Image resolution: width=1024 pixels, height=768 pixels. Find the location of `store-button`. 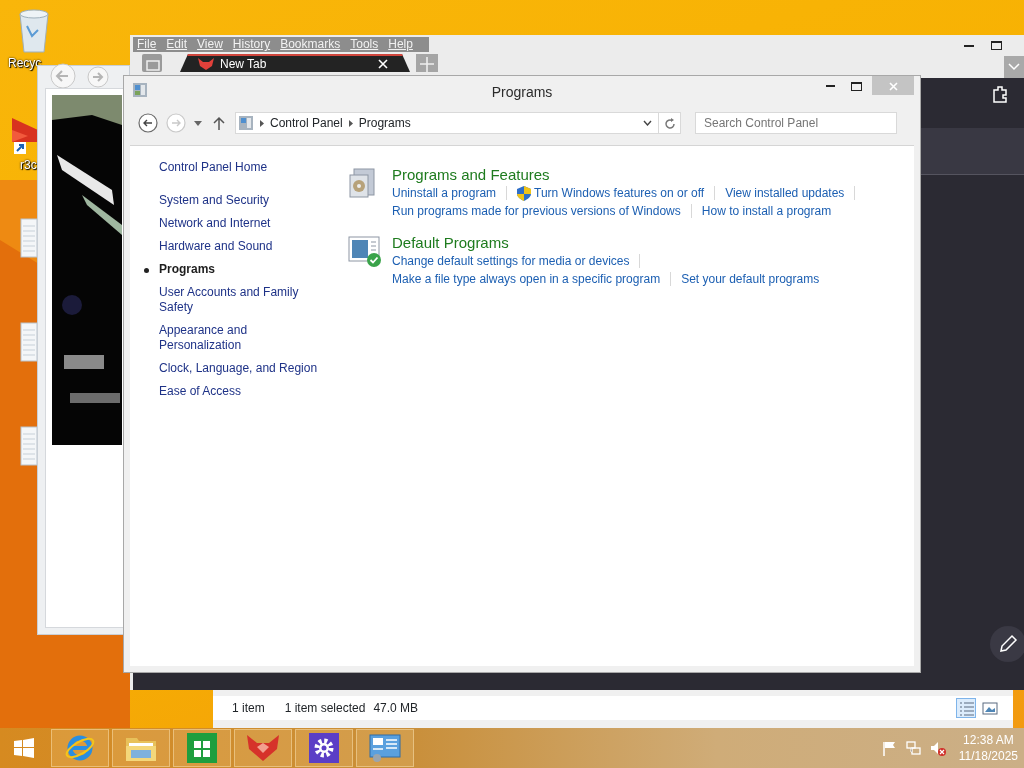

store-button is located at coordinates (202, 748).